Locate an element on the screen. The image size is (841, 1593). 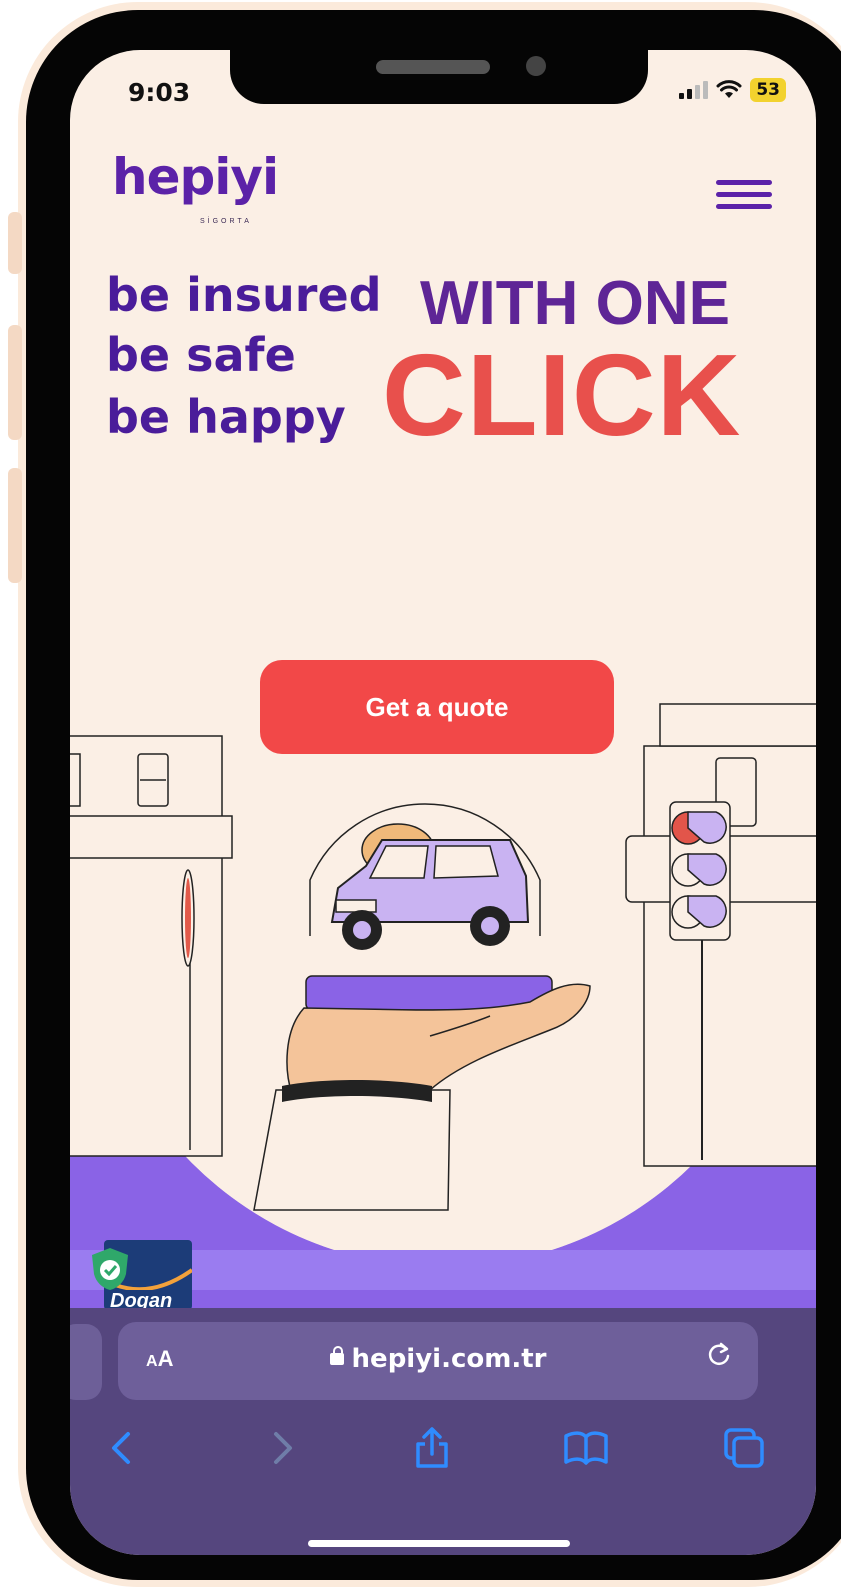
wifi-icon is located at coordinates (729, 89).